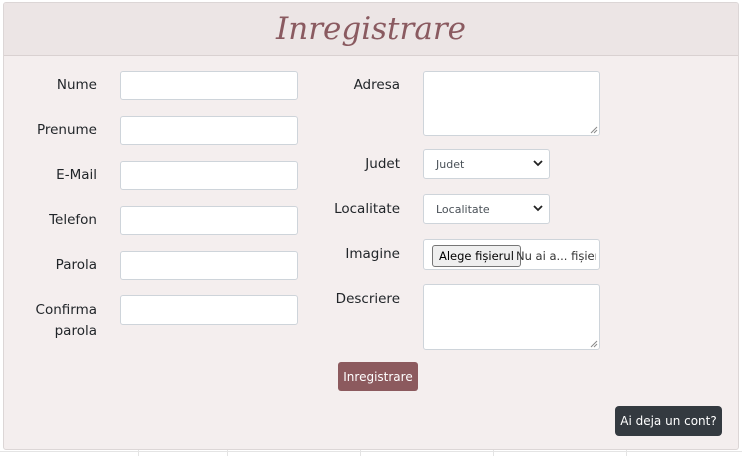 This screenshot has height=456, width=742. Describe the element at coordinates (66, 130) in the screenshot. I see `label-prenume: Prenume` at that location.